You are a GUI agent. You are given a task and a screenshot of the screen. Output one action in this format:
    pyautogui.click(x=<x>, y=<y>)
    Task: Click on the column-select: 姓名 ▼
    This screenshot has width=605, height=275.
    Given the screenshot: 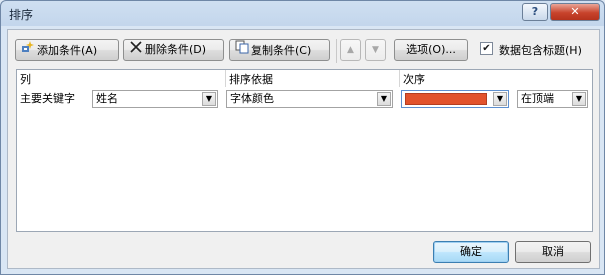 What is the action you would take?
    pyautogui.click(x=155, y=99)
    